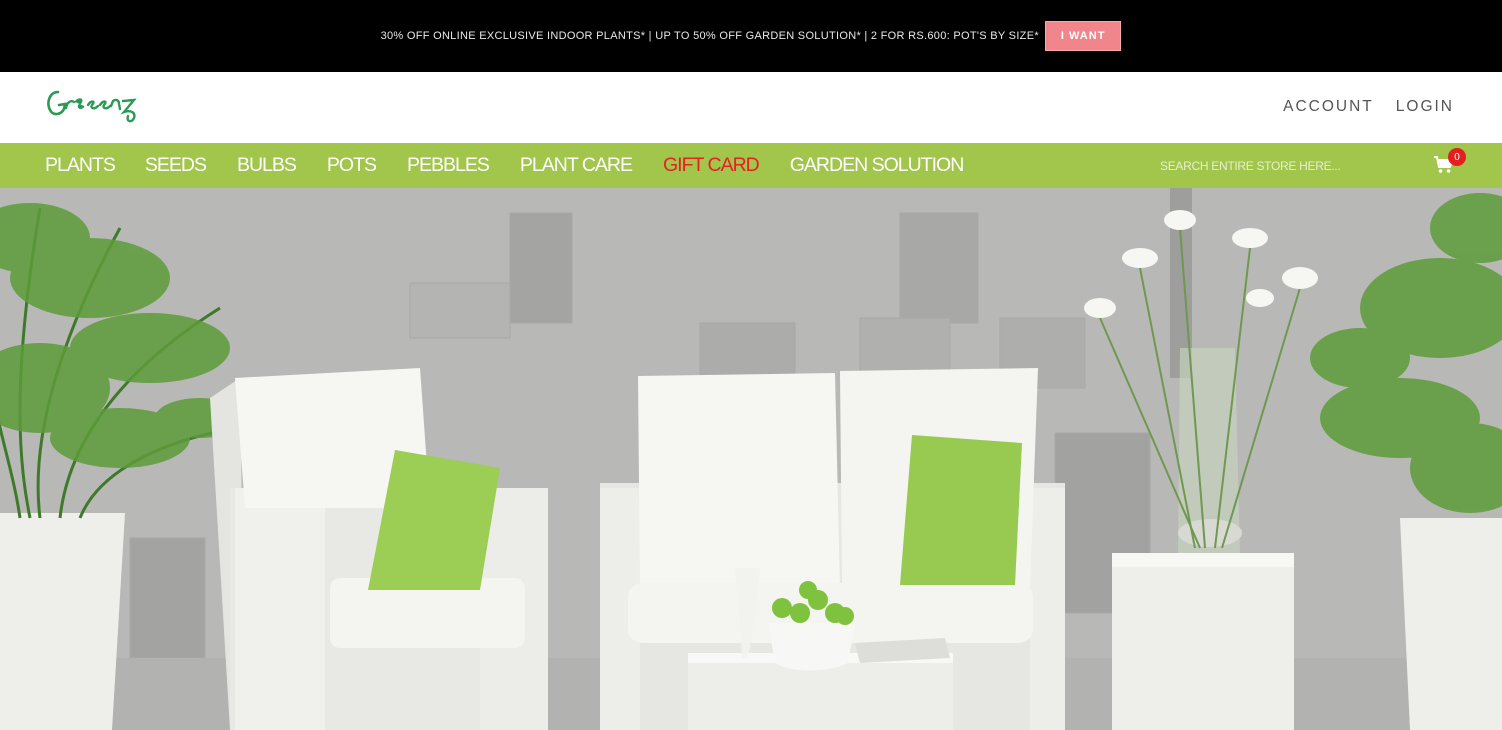 The height and width of the screenshot is (730, 1502). I want to click on header: ACCOUNT LOGIN, so click(751, 107).